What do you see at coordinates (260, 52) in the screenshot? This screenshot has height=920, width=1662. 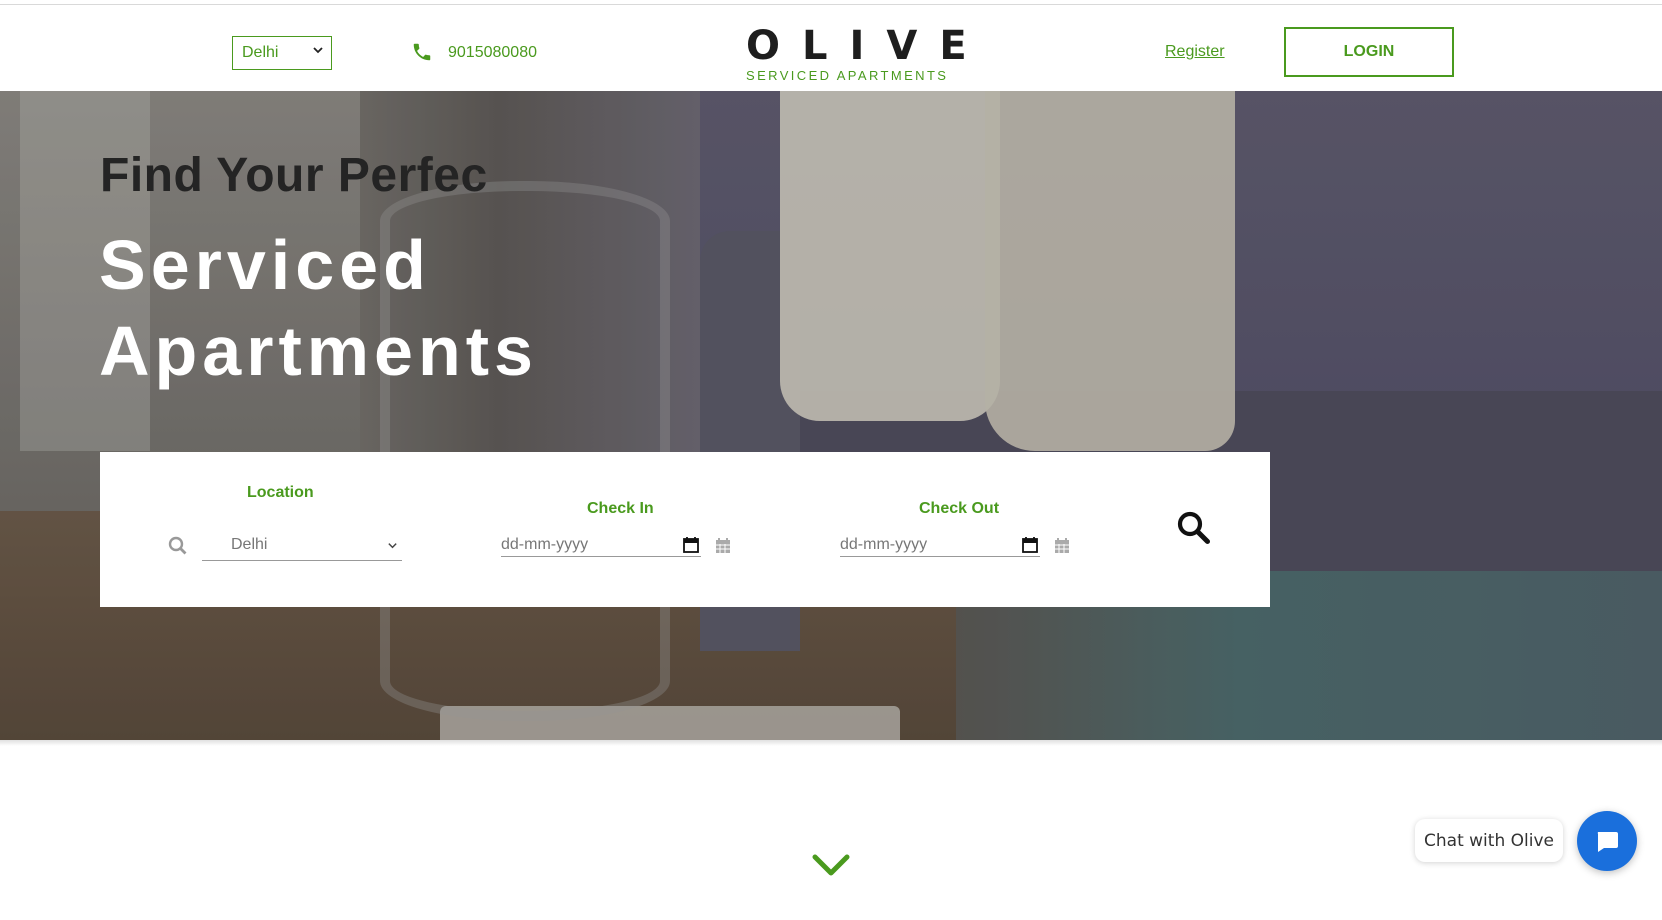 I see `city-select-value: Delhi` at bounding box center [260, 52].